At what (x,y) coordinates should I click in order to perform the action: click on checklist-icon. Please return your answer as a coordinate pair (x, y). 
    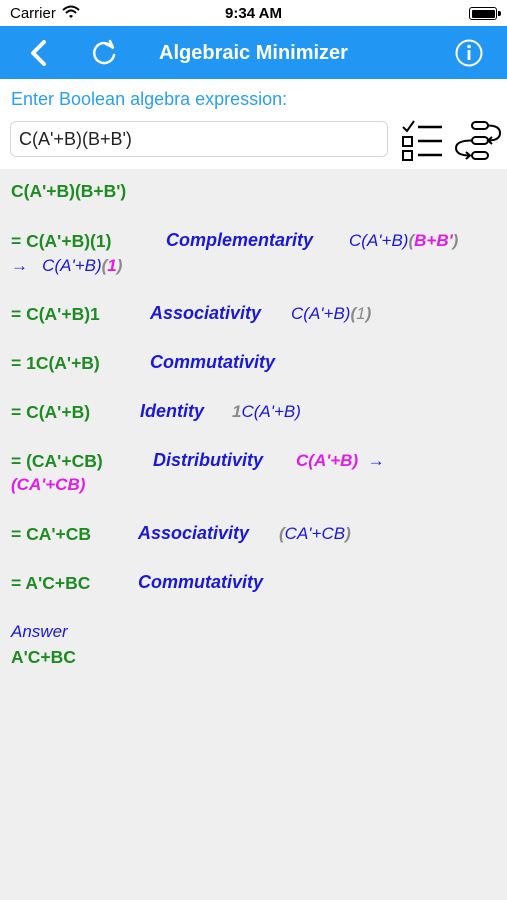
    Looking at the image, I should click on (422, 141).